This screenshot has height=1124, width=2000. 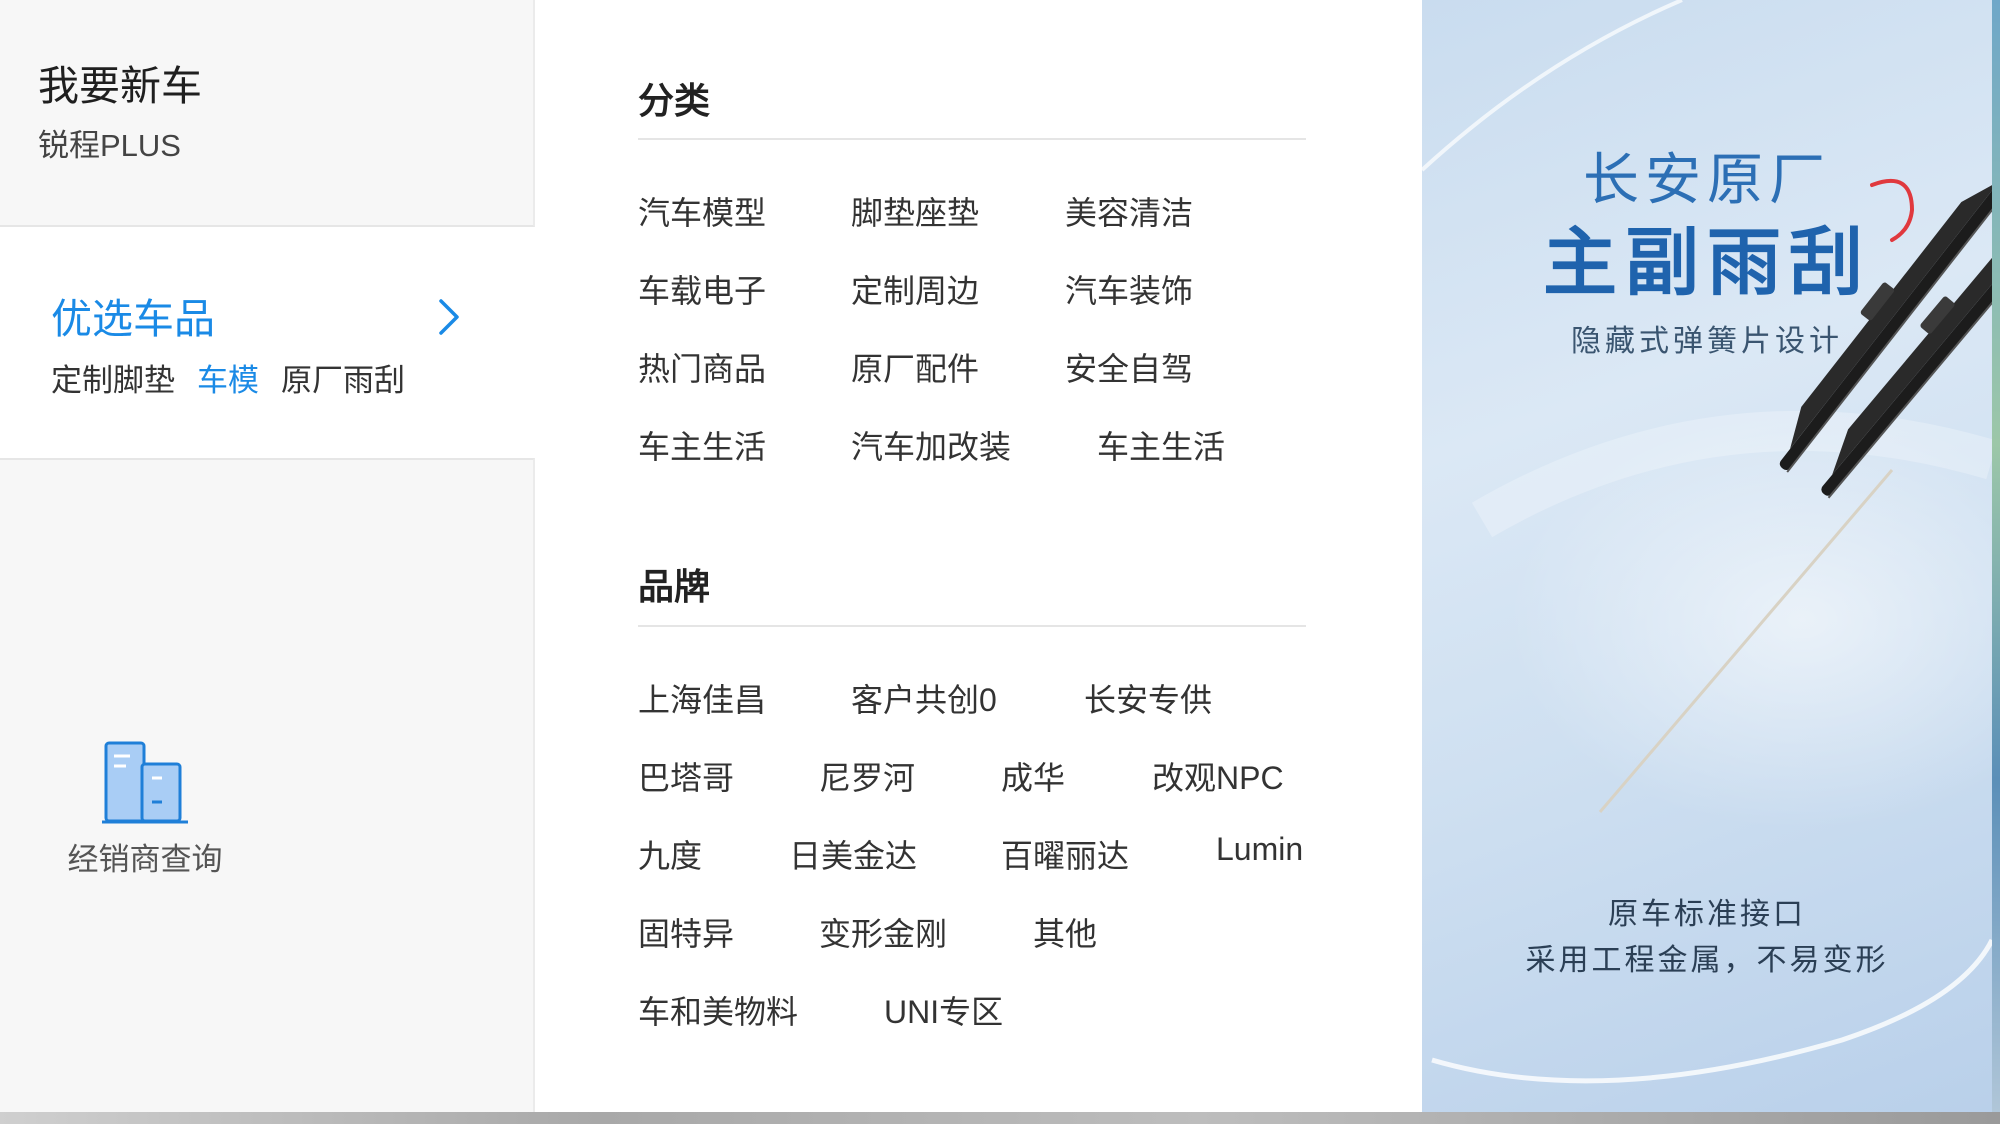 What do you see at coordinates (1707, 960) in the screenshot?
I see `banner-feature-2: 采用工程金属，不易变形` at bounding box center [1707, 960].